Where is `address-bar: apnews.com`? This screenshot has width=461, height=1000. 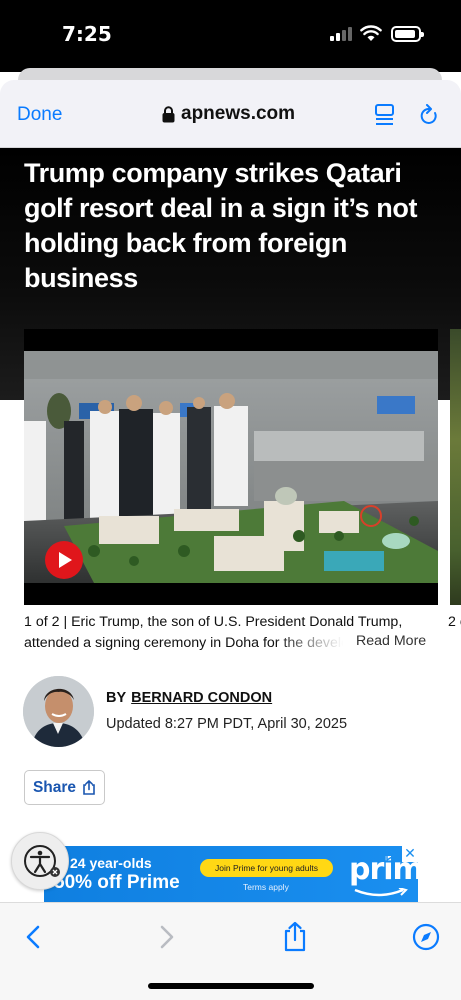 address-bar: apnews.com is located at coordinates (228, 114).